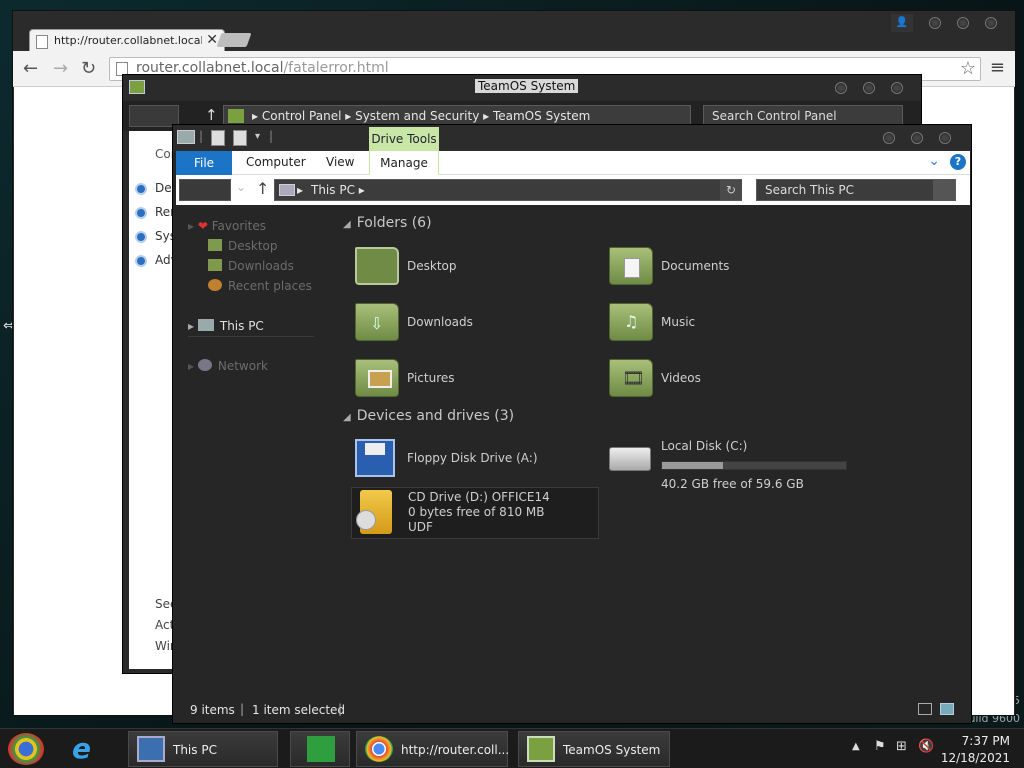  Describe the element at coordinates (186, 137) in the screenshot. I see `computer-icon` at that location.